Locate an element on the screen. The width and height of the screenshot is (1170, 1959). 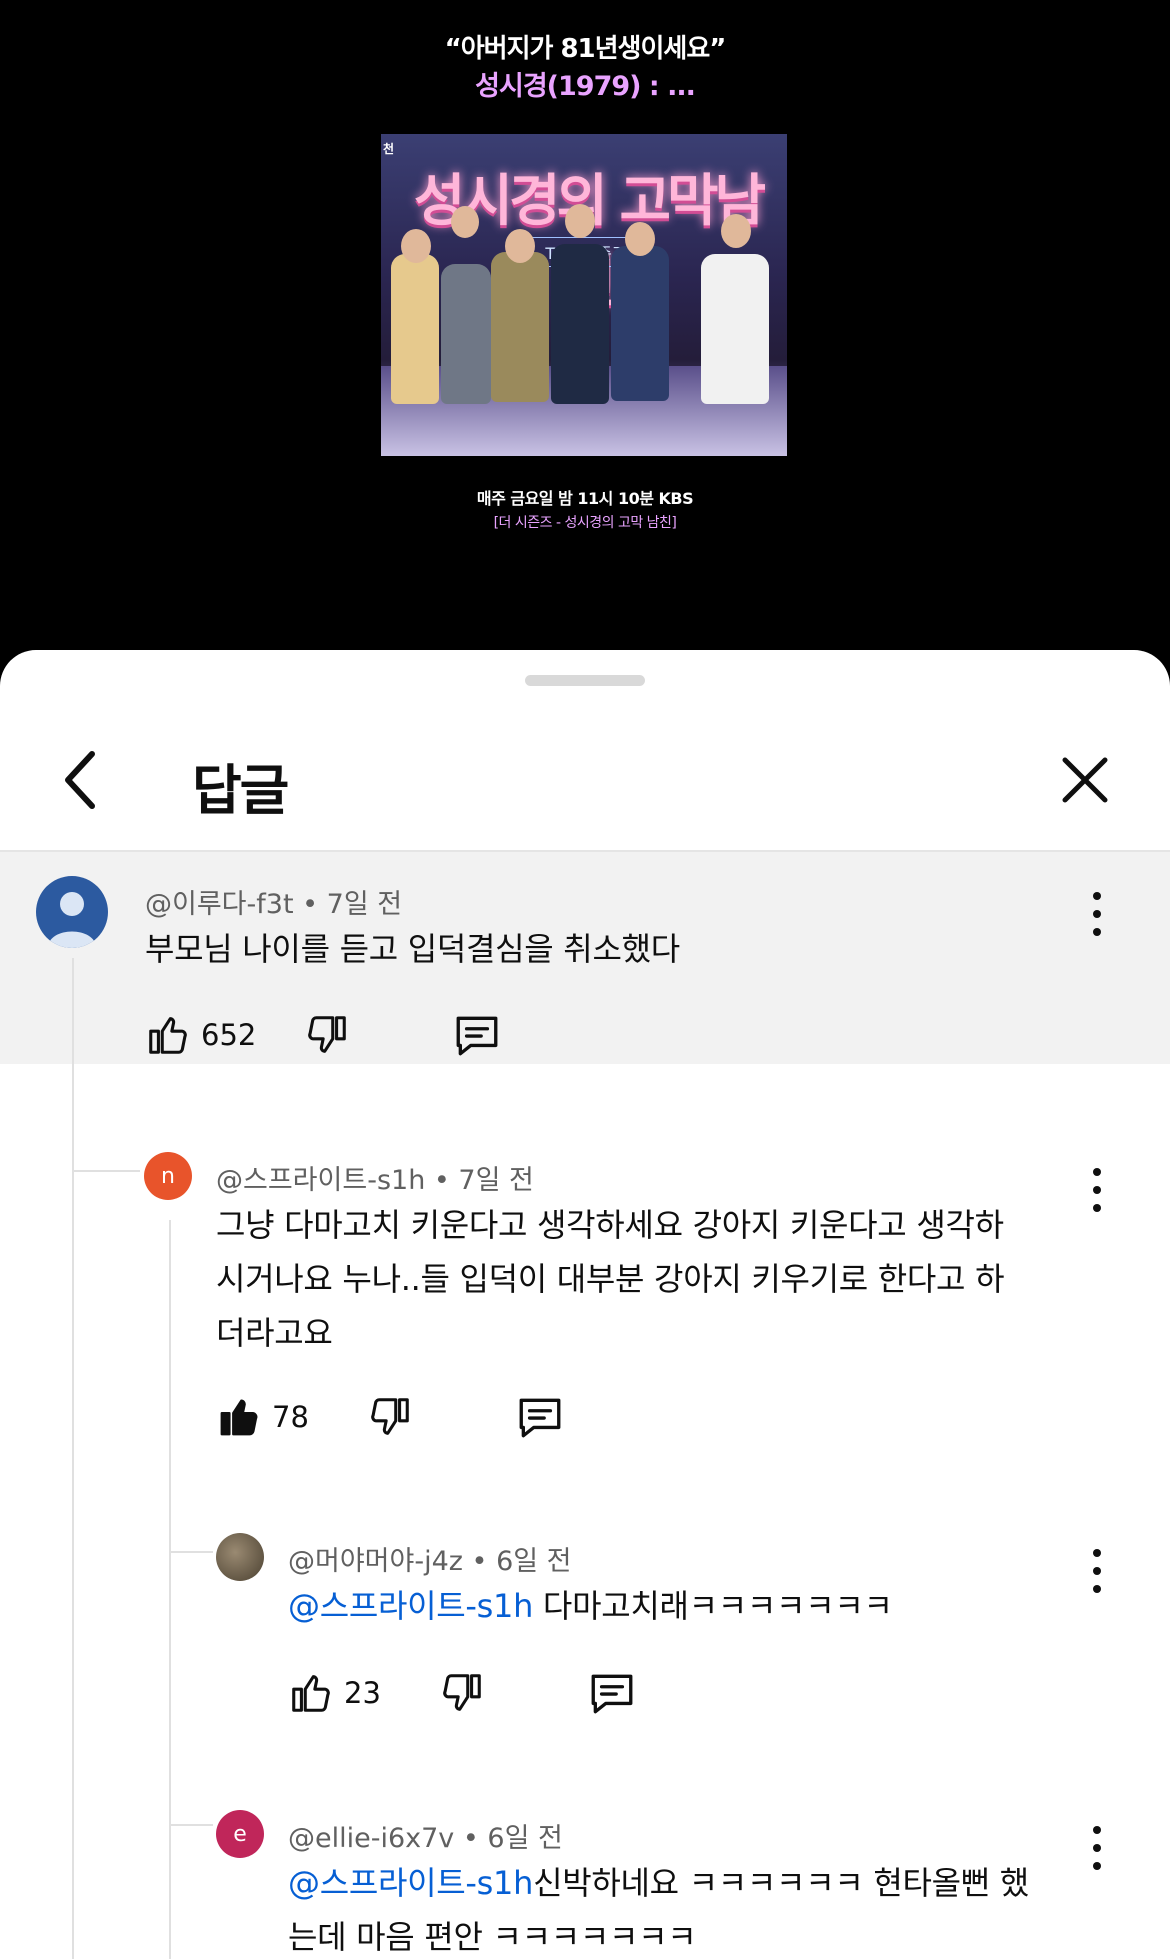
comment-meta: @ellie-i6x7v • 6일 전 is located at coordinates (425, 1838).